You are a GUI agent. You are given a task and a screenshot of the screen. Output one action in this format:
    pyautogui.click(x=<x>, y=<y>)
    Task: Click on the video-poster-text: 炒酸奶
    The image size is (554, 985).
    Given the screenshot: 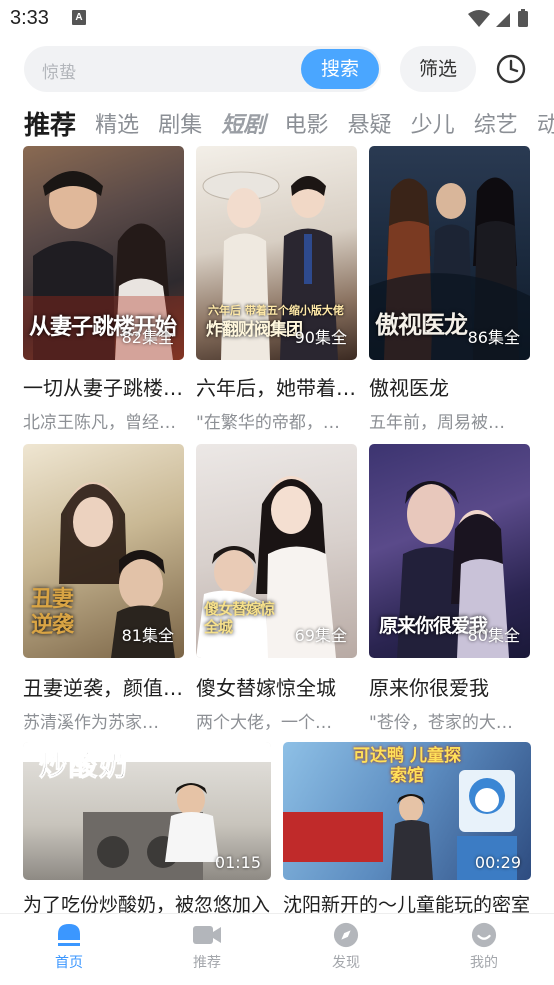 What is the action you would take?
    pyautogui.click(x=84, y=766)
    